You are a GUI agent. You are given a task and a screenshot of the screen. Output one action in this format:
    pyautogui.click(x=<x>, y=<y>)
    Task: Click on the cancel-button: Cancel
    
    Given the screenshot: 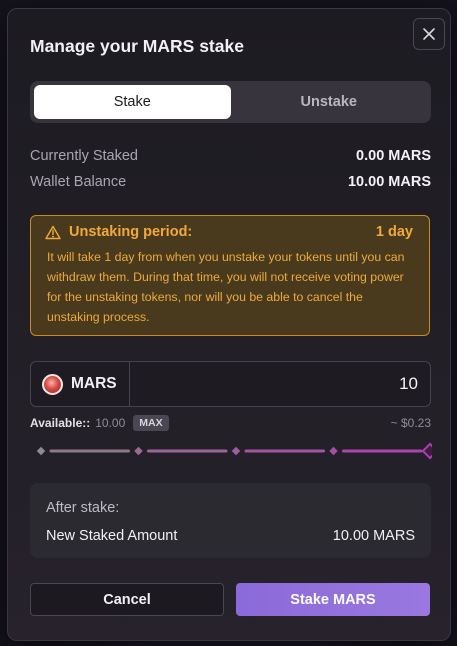 What is the action you would take?
    pyautogui.click(x=127, y=599)
    